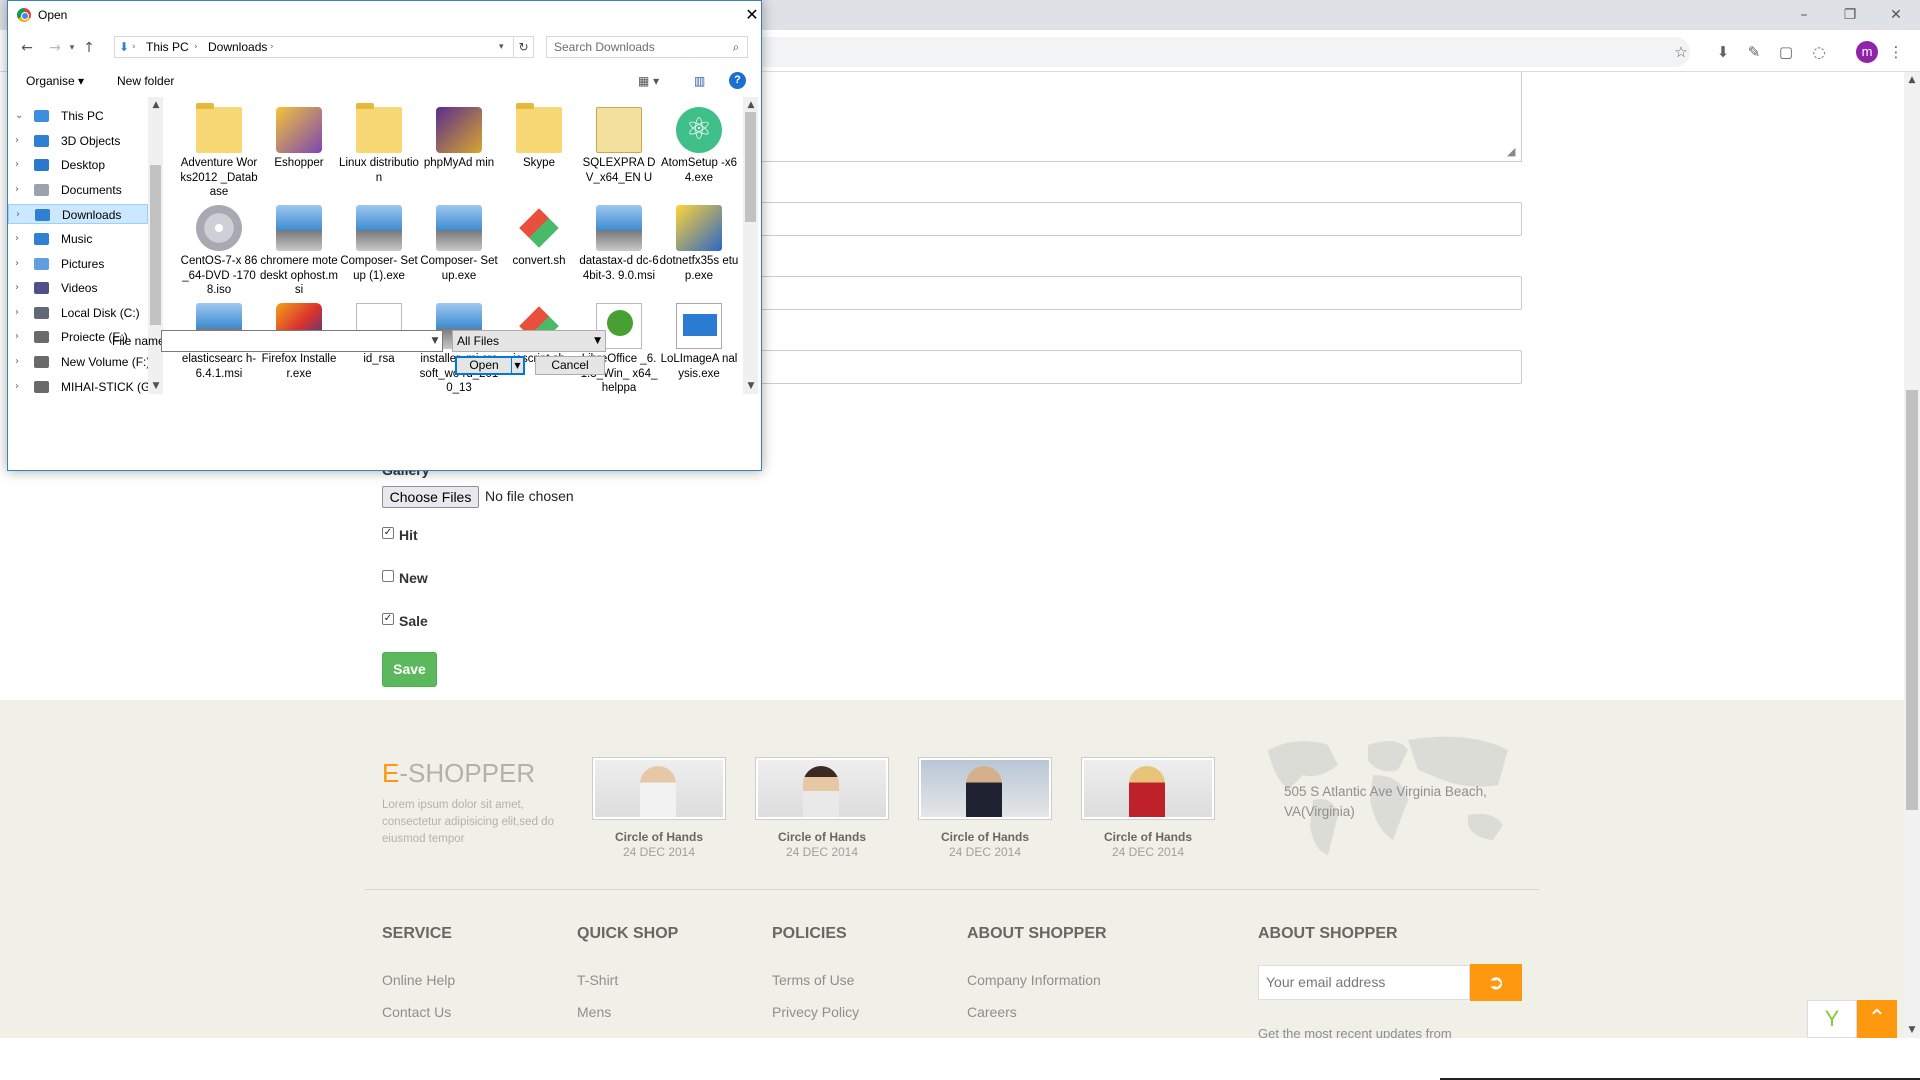 This screenshot has height=1080, width=1920. Describe the element at coordinates (1496, 982) in the screenshot. I see `subscribe-button: ➲` at that location.